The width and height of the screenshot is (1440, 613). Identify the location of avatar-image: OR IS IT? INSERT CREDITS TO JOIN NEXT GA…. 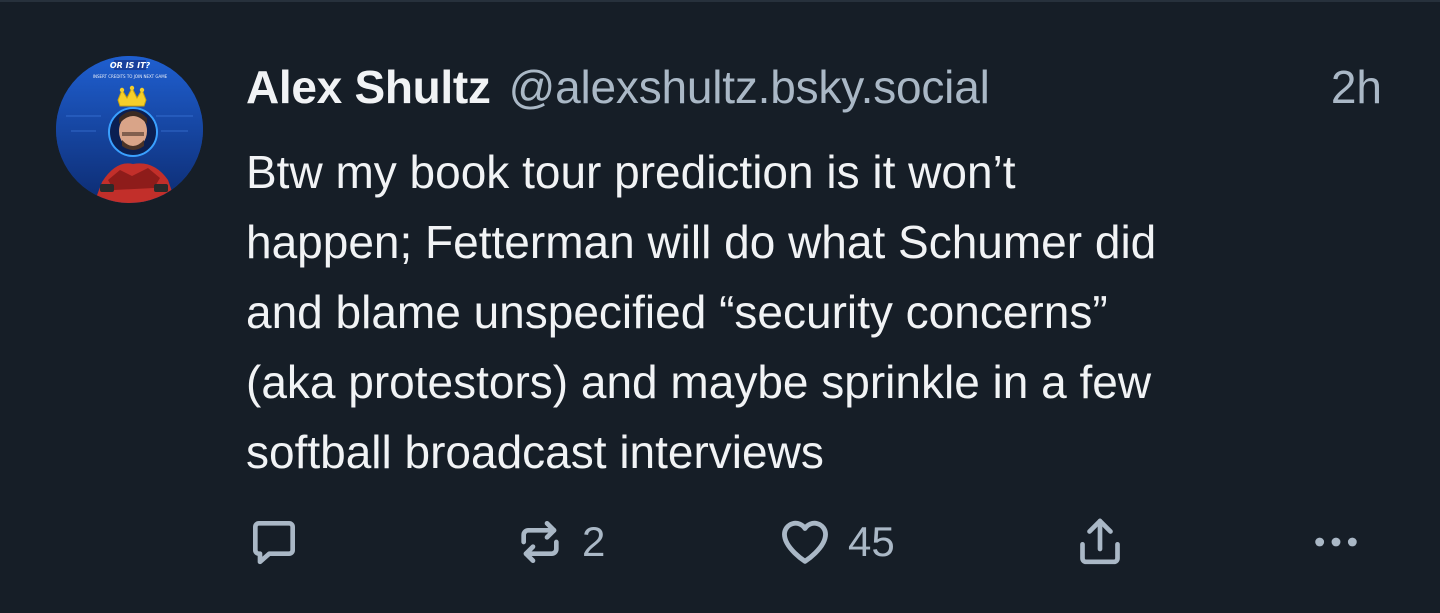
(129, 129).